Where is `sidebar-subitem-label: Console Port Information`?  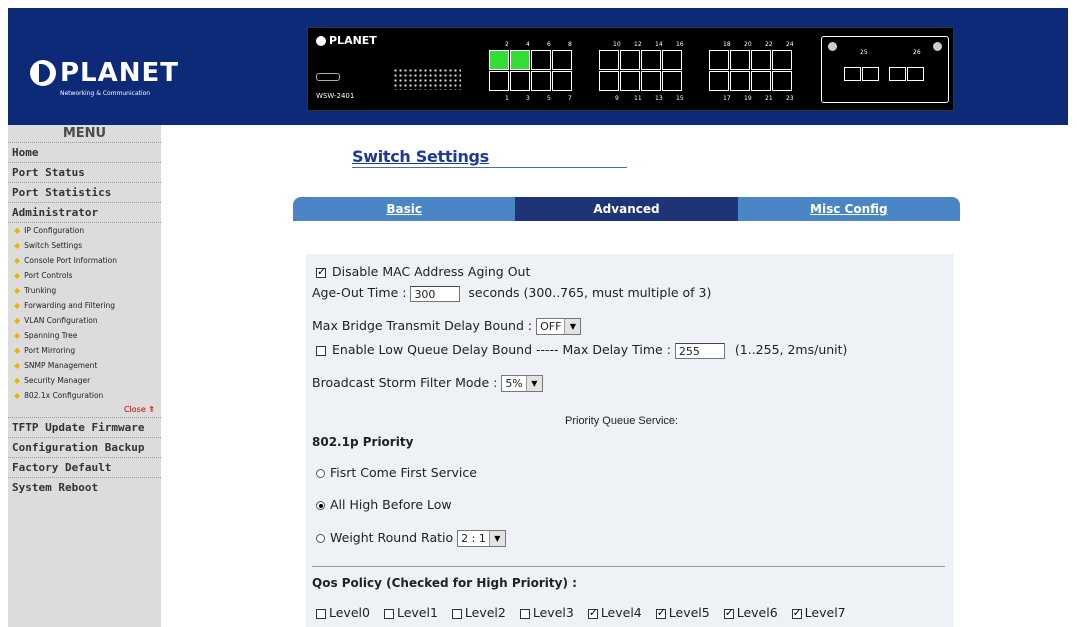 sidebar-subitem-label: Console Port Information is located at coordinates (70, 260).